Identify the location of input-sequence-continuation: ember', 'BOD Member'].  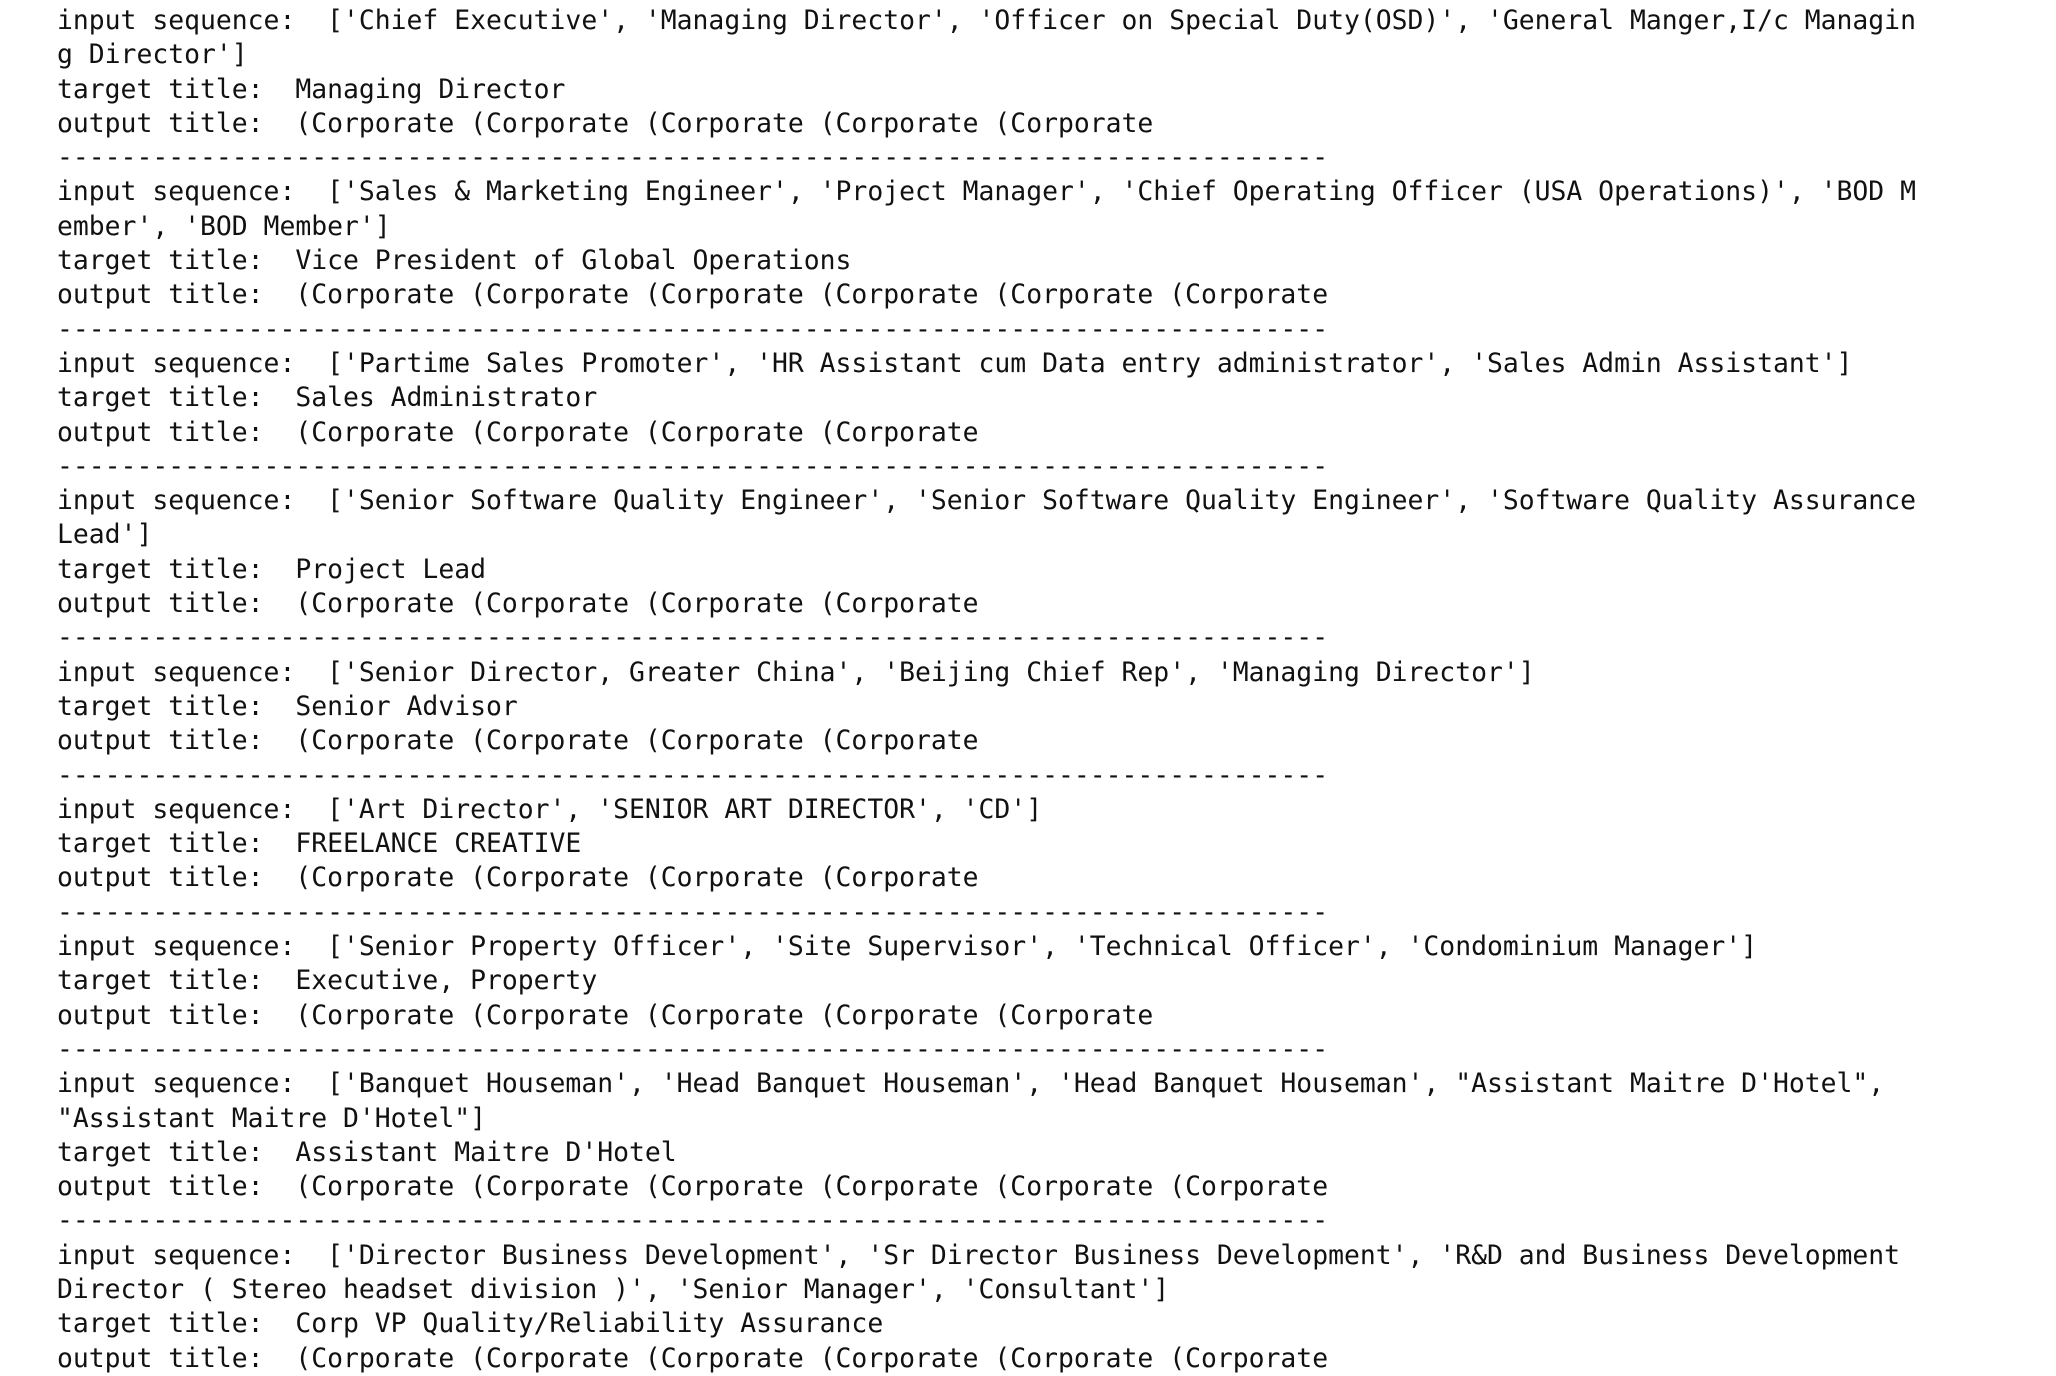
(224, 226).